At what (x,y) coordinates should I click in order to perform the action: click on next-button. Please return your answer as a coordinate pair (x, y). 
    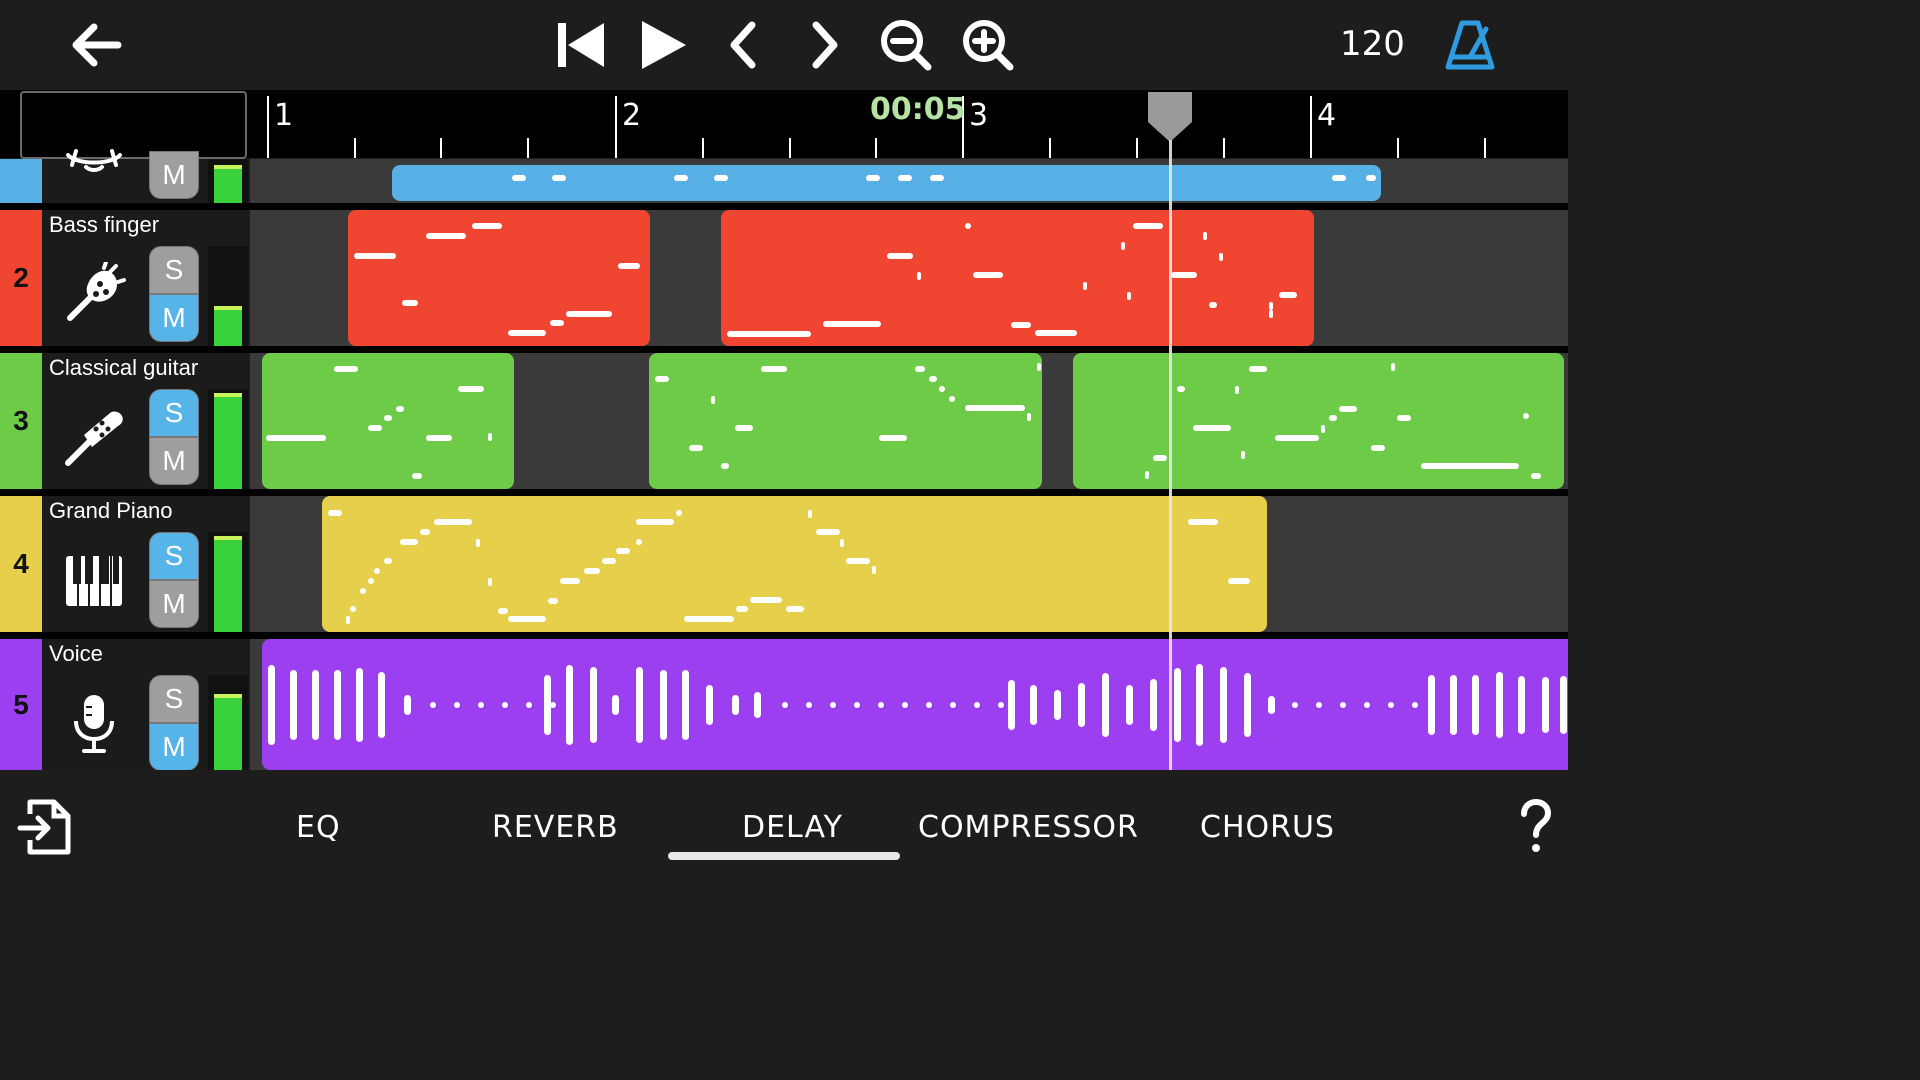
    Looking at the image, I should click on (824, 45).